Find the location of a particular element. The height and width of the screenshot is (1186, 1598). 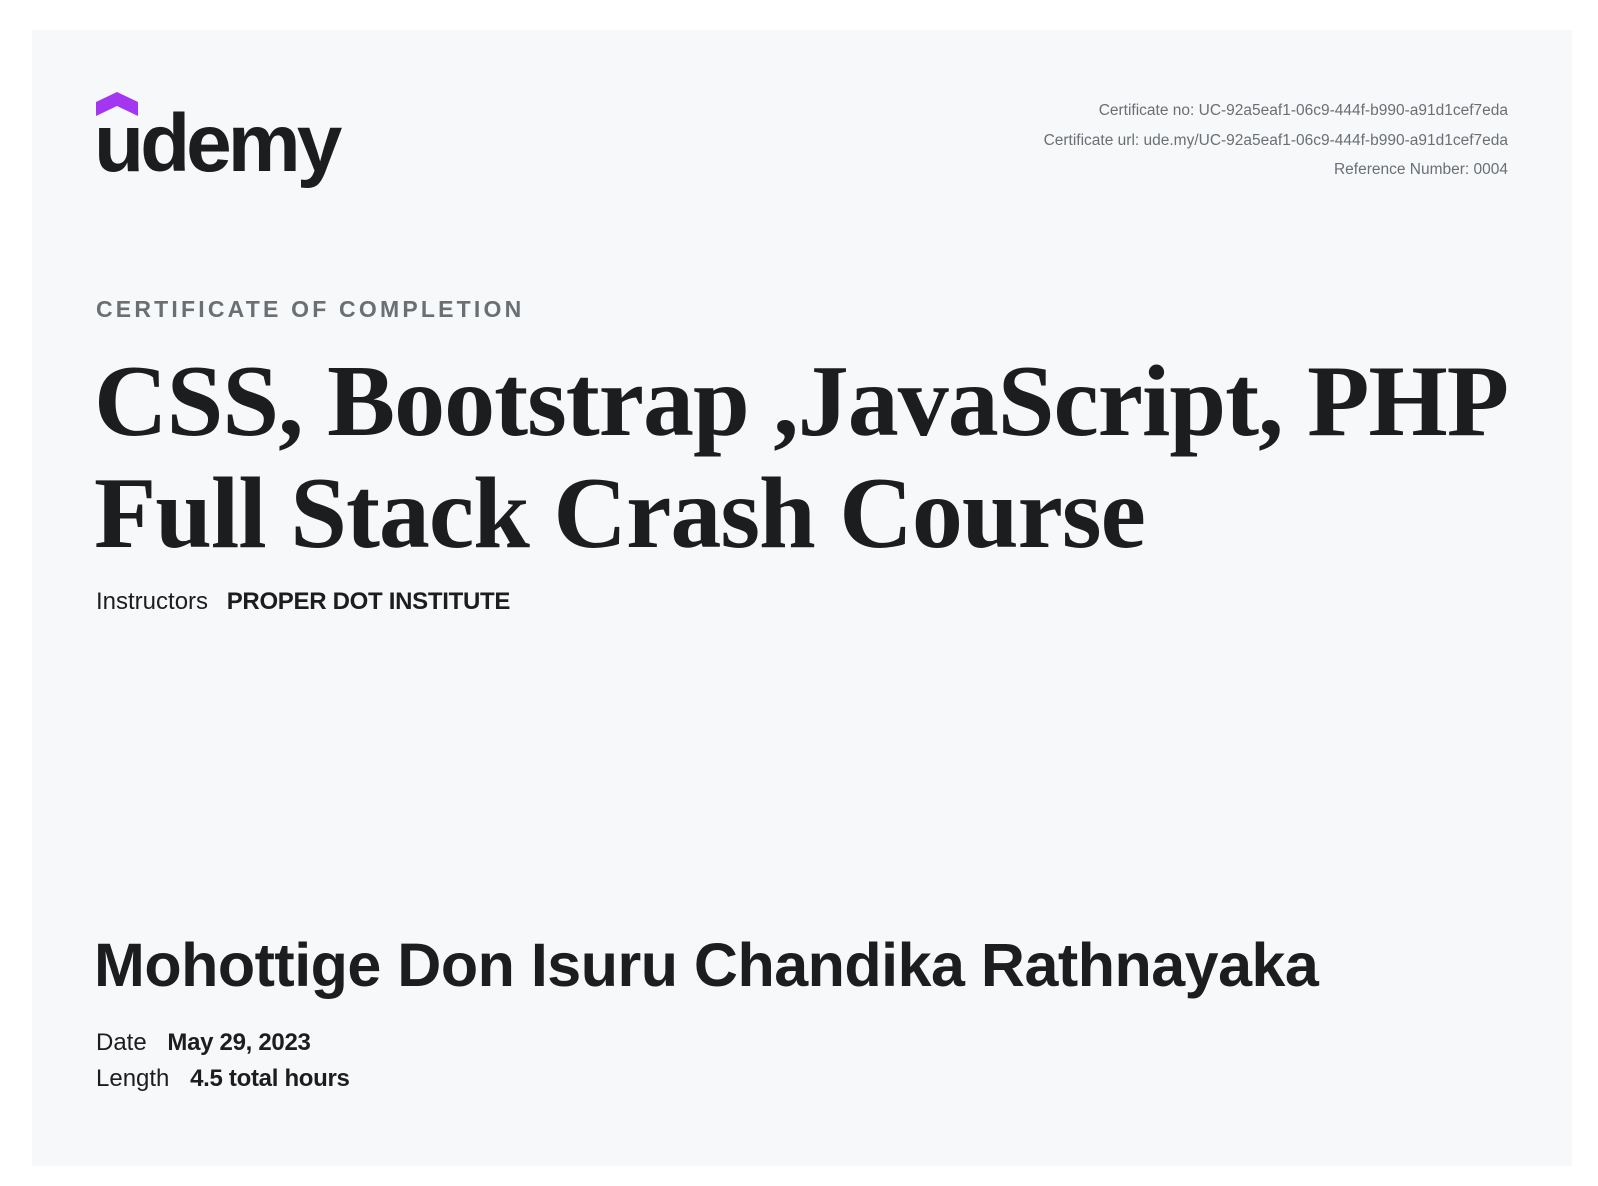

length-row: Length 4.5 total hours is located at coordinates (223, 1079).